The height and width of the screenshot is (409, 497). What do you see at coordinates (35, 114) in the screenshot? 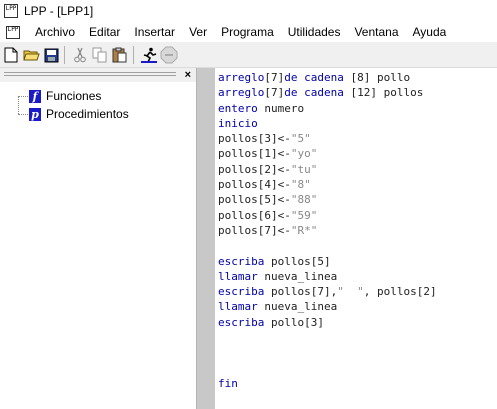
I see `procedure-icon: p` at bounding box center [35, 114].